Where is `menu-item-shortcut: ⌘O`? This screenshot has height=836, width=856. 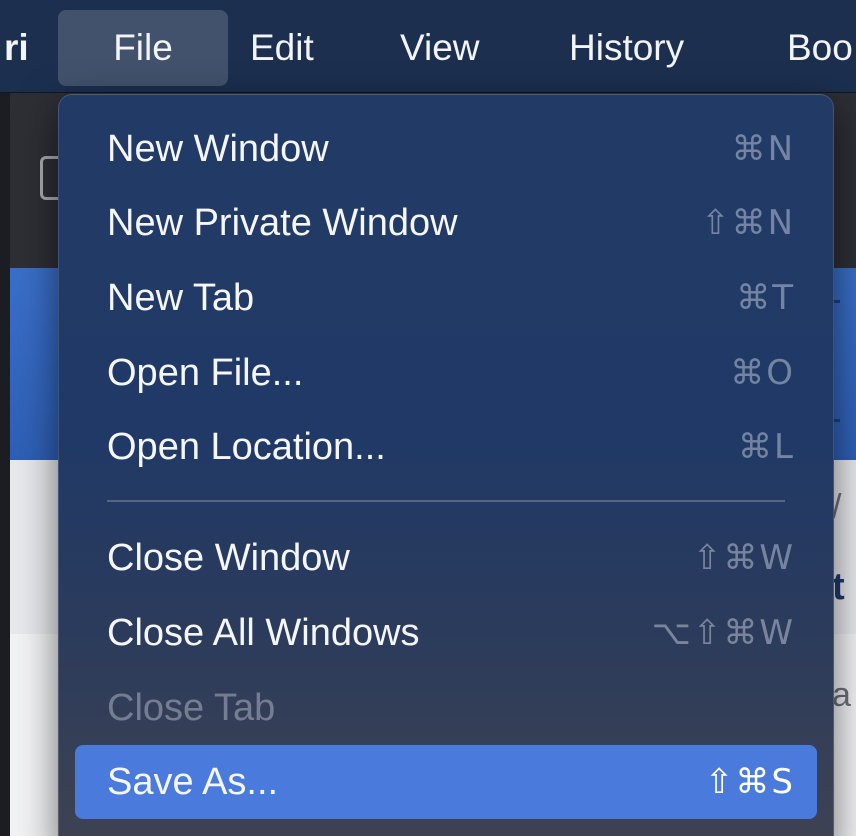 menu-item-shortcut: ⌘O is located at coordinates (762, 373).